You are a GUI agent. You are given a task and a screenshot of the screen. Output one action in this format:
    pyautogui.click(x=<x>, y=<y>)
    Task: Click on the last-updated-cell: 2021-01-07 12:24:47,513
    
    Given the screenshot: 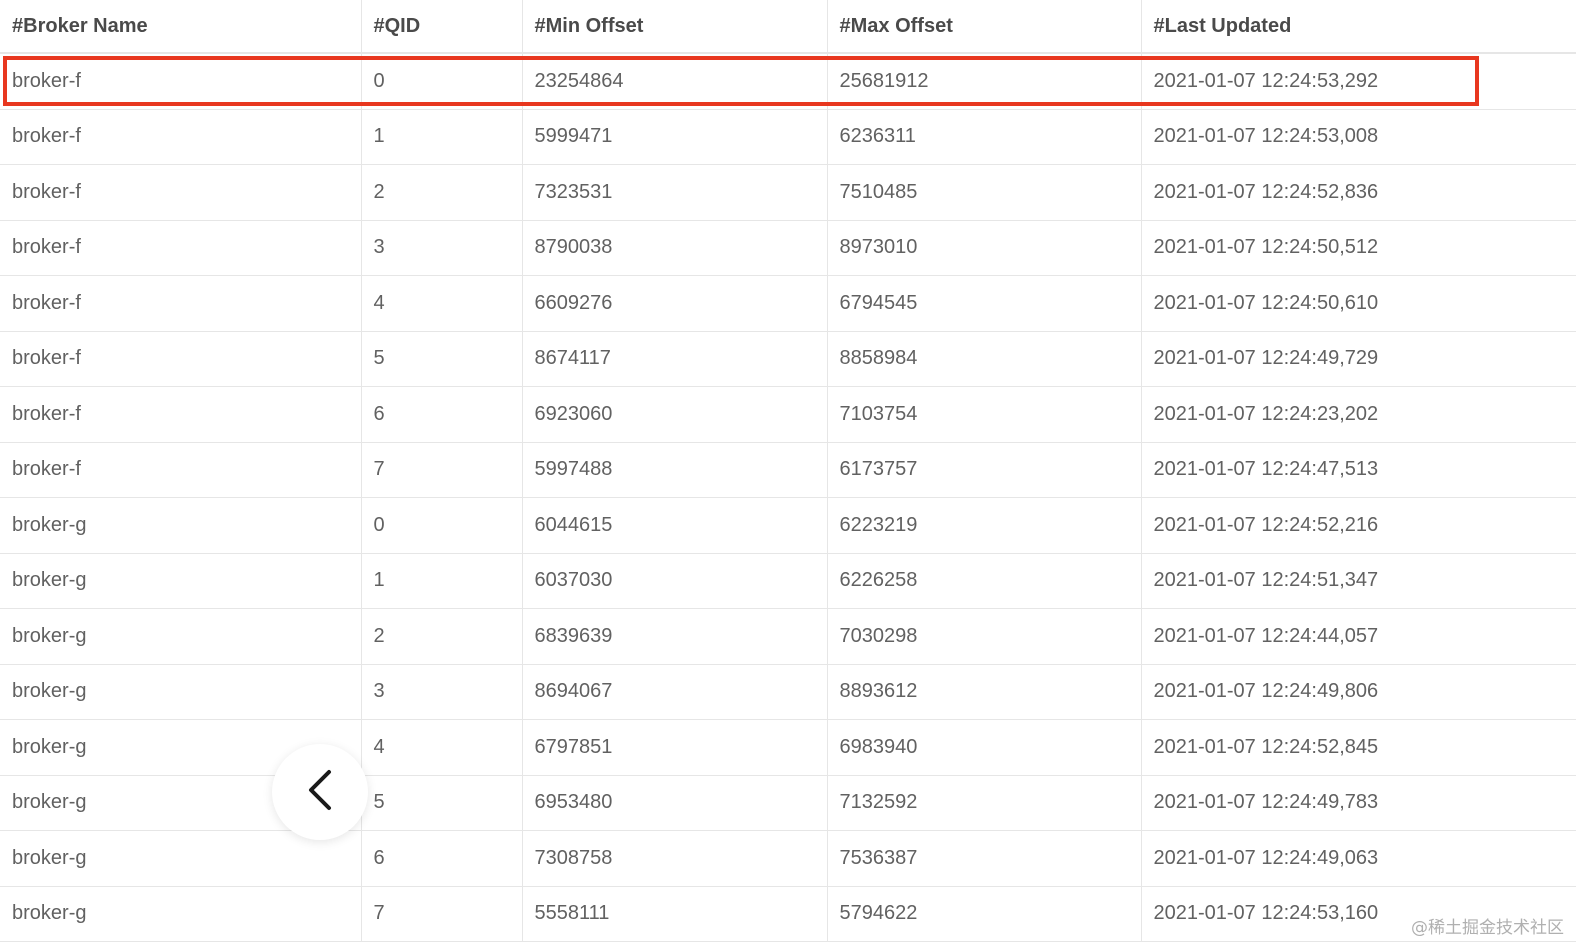 What is the action you would take?
    pyautogui.click(x=1358, y=470)
    